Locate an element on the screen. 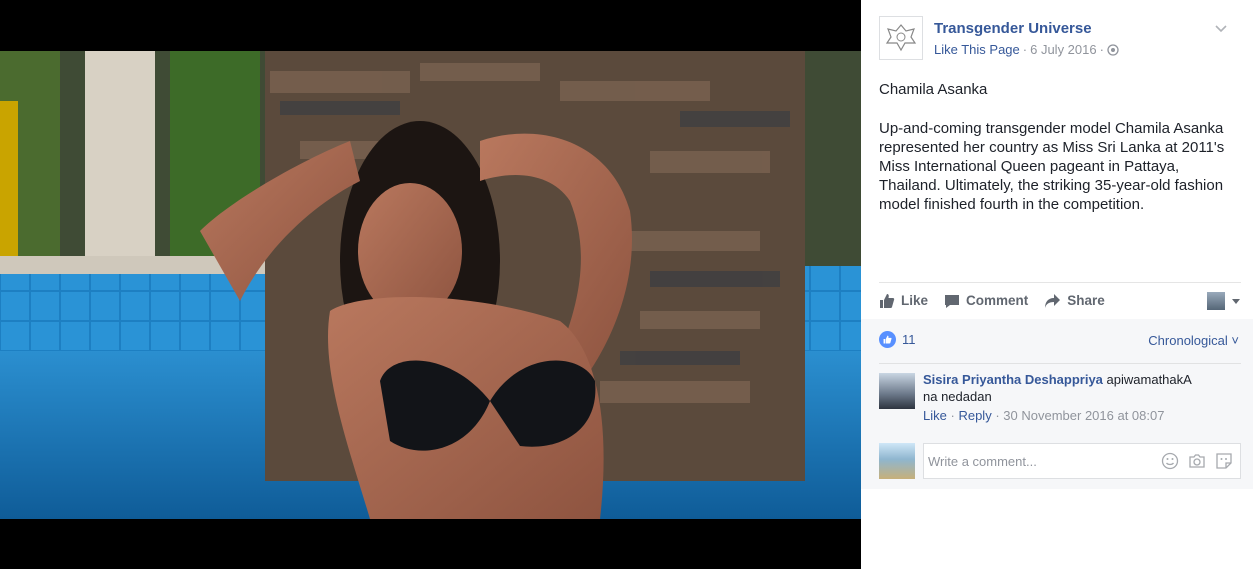 The height and width of the screenshot is (569, 1253). my-avatar is located at coordinates (897, 461).